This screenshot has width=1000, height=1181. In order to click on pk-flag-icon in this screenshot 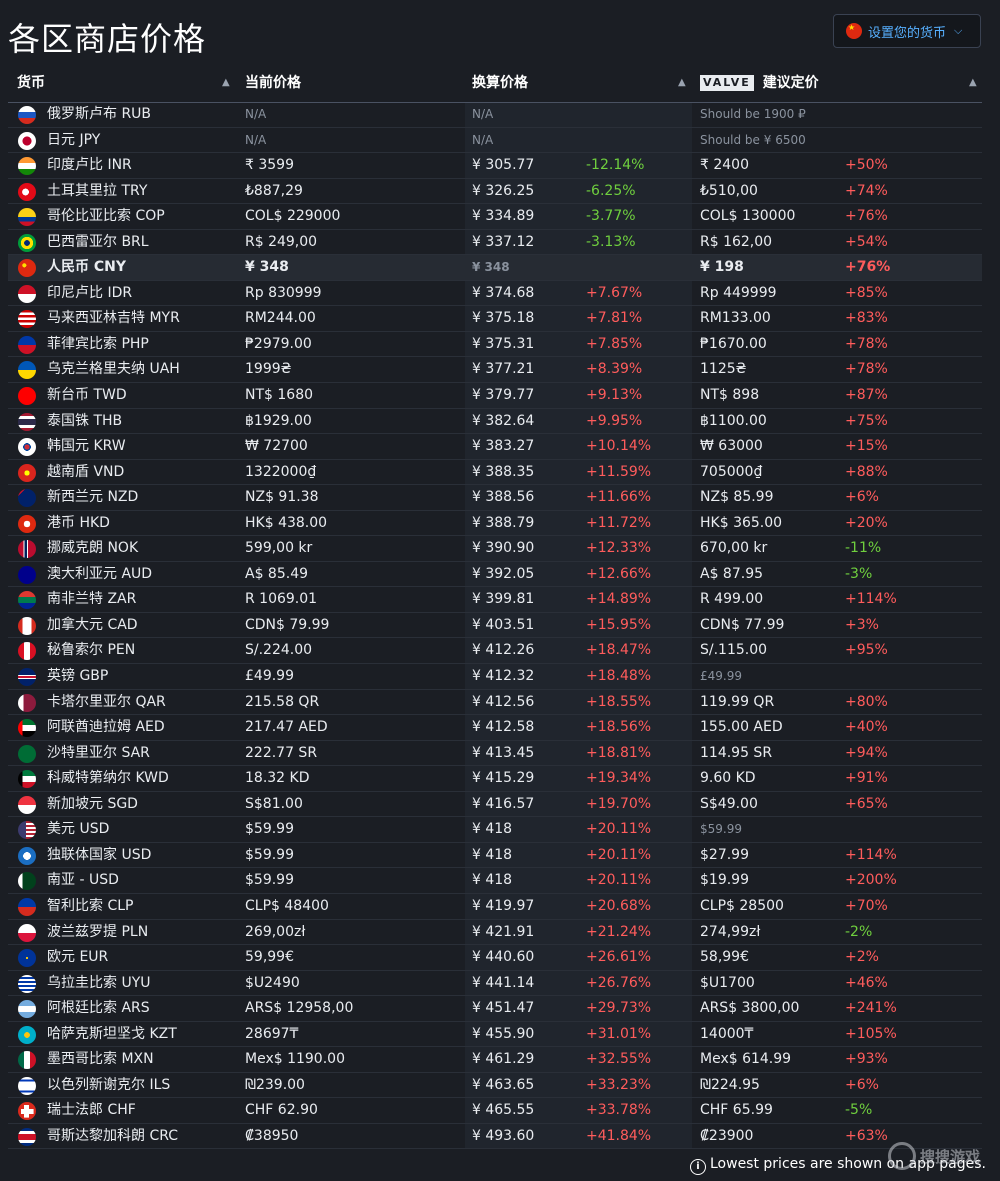, I will do `click(27, 881)`.